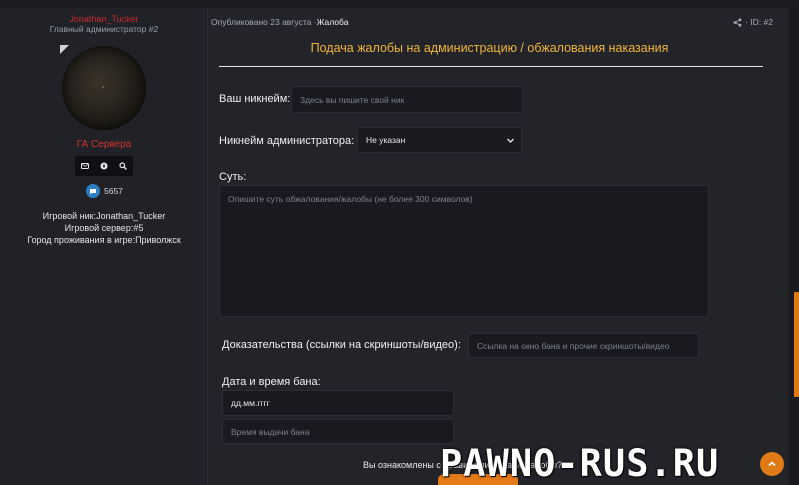 Image resolution: width=799 pixels, height=485 pixels. I want to click on game-server-row: Игровой сервер:#5, so click(104, 228).